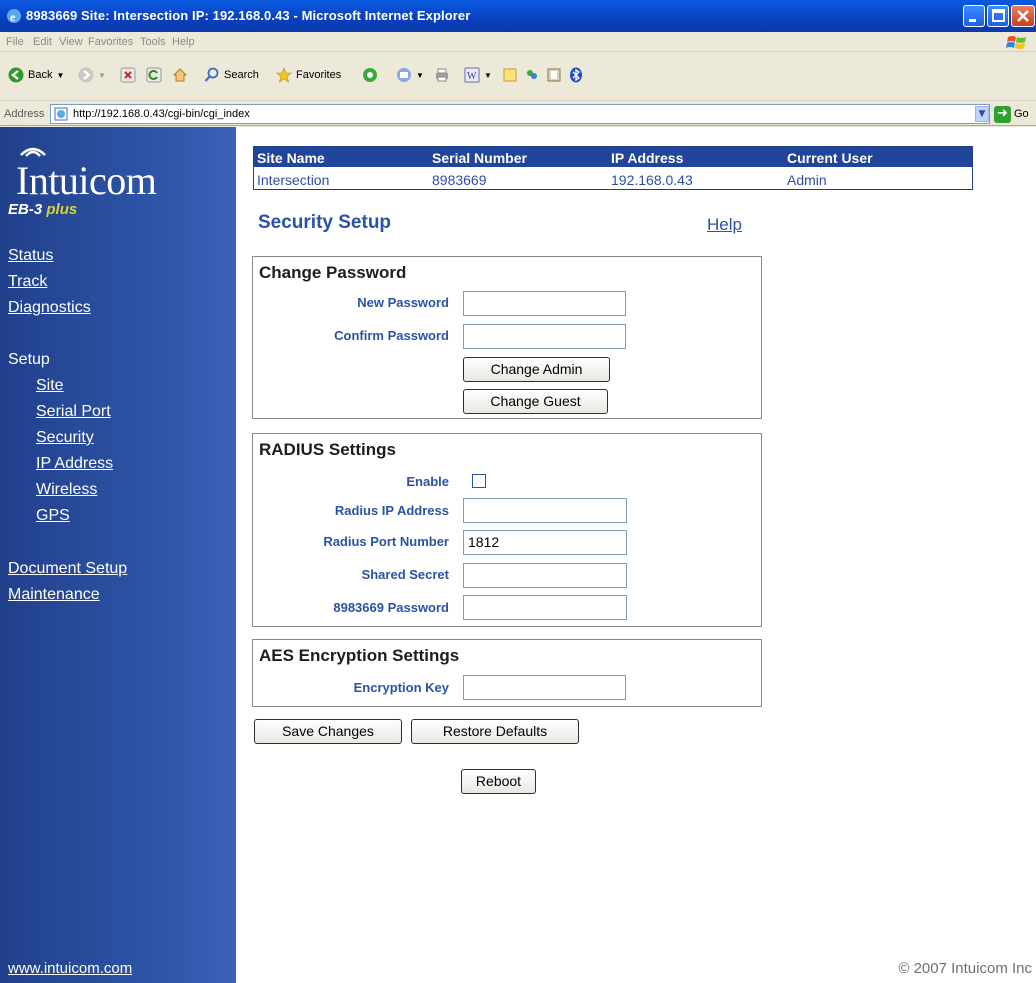  I want to click on new-password-input, so click(544, 303).